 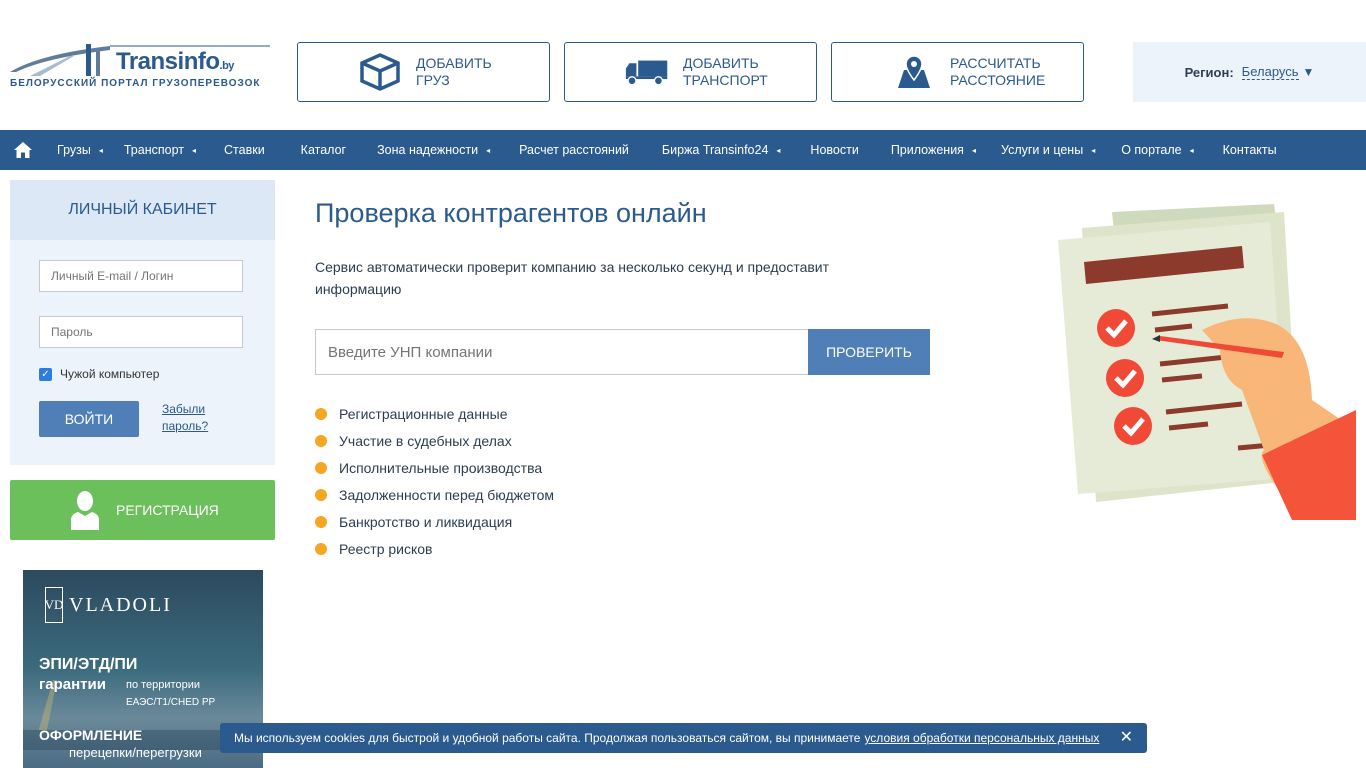 What do you see at coordinates (45, 374) in the screenshot?
I see `checkbox-checked-icon: ✓` at bounding box center [45, 374].